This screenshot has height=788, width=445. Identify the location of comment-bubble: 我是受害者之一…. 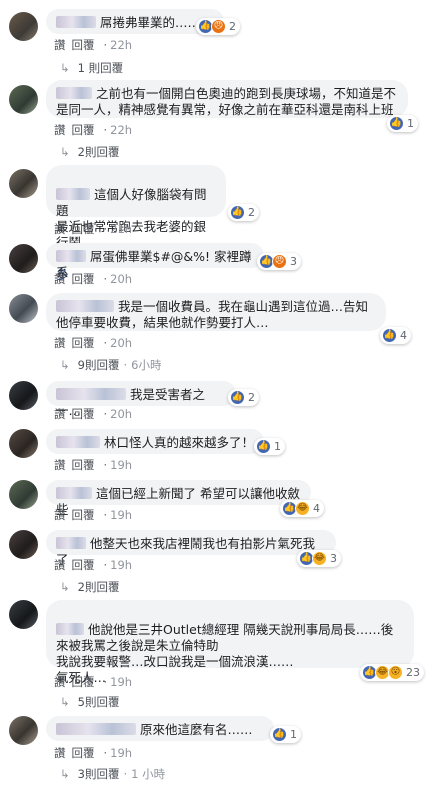
(141, 399).